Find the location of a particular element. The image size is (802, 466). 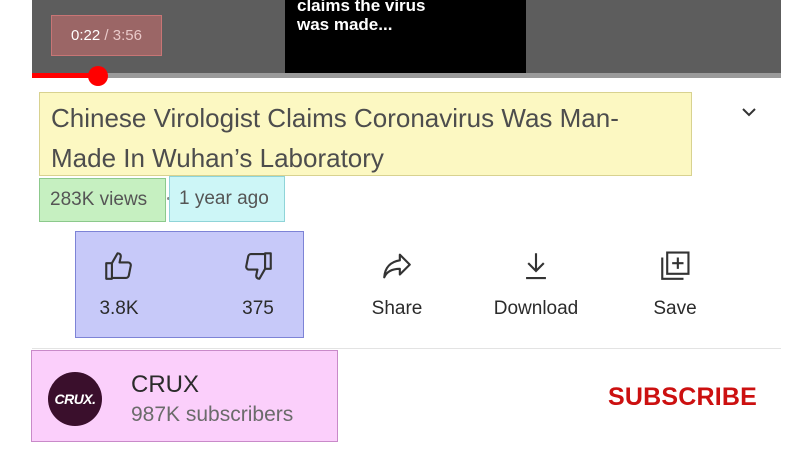

save-to-playlist-icon is located at coordinates (675, 266).